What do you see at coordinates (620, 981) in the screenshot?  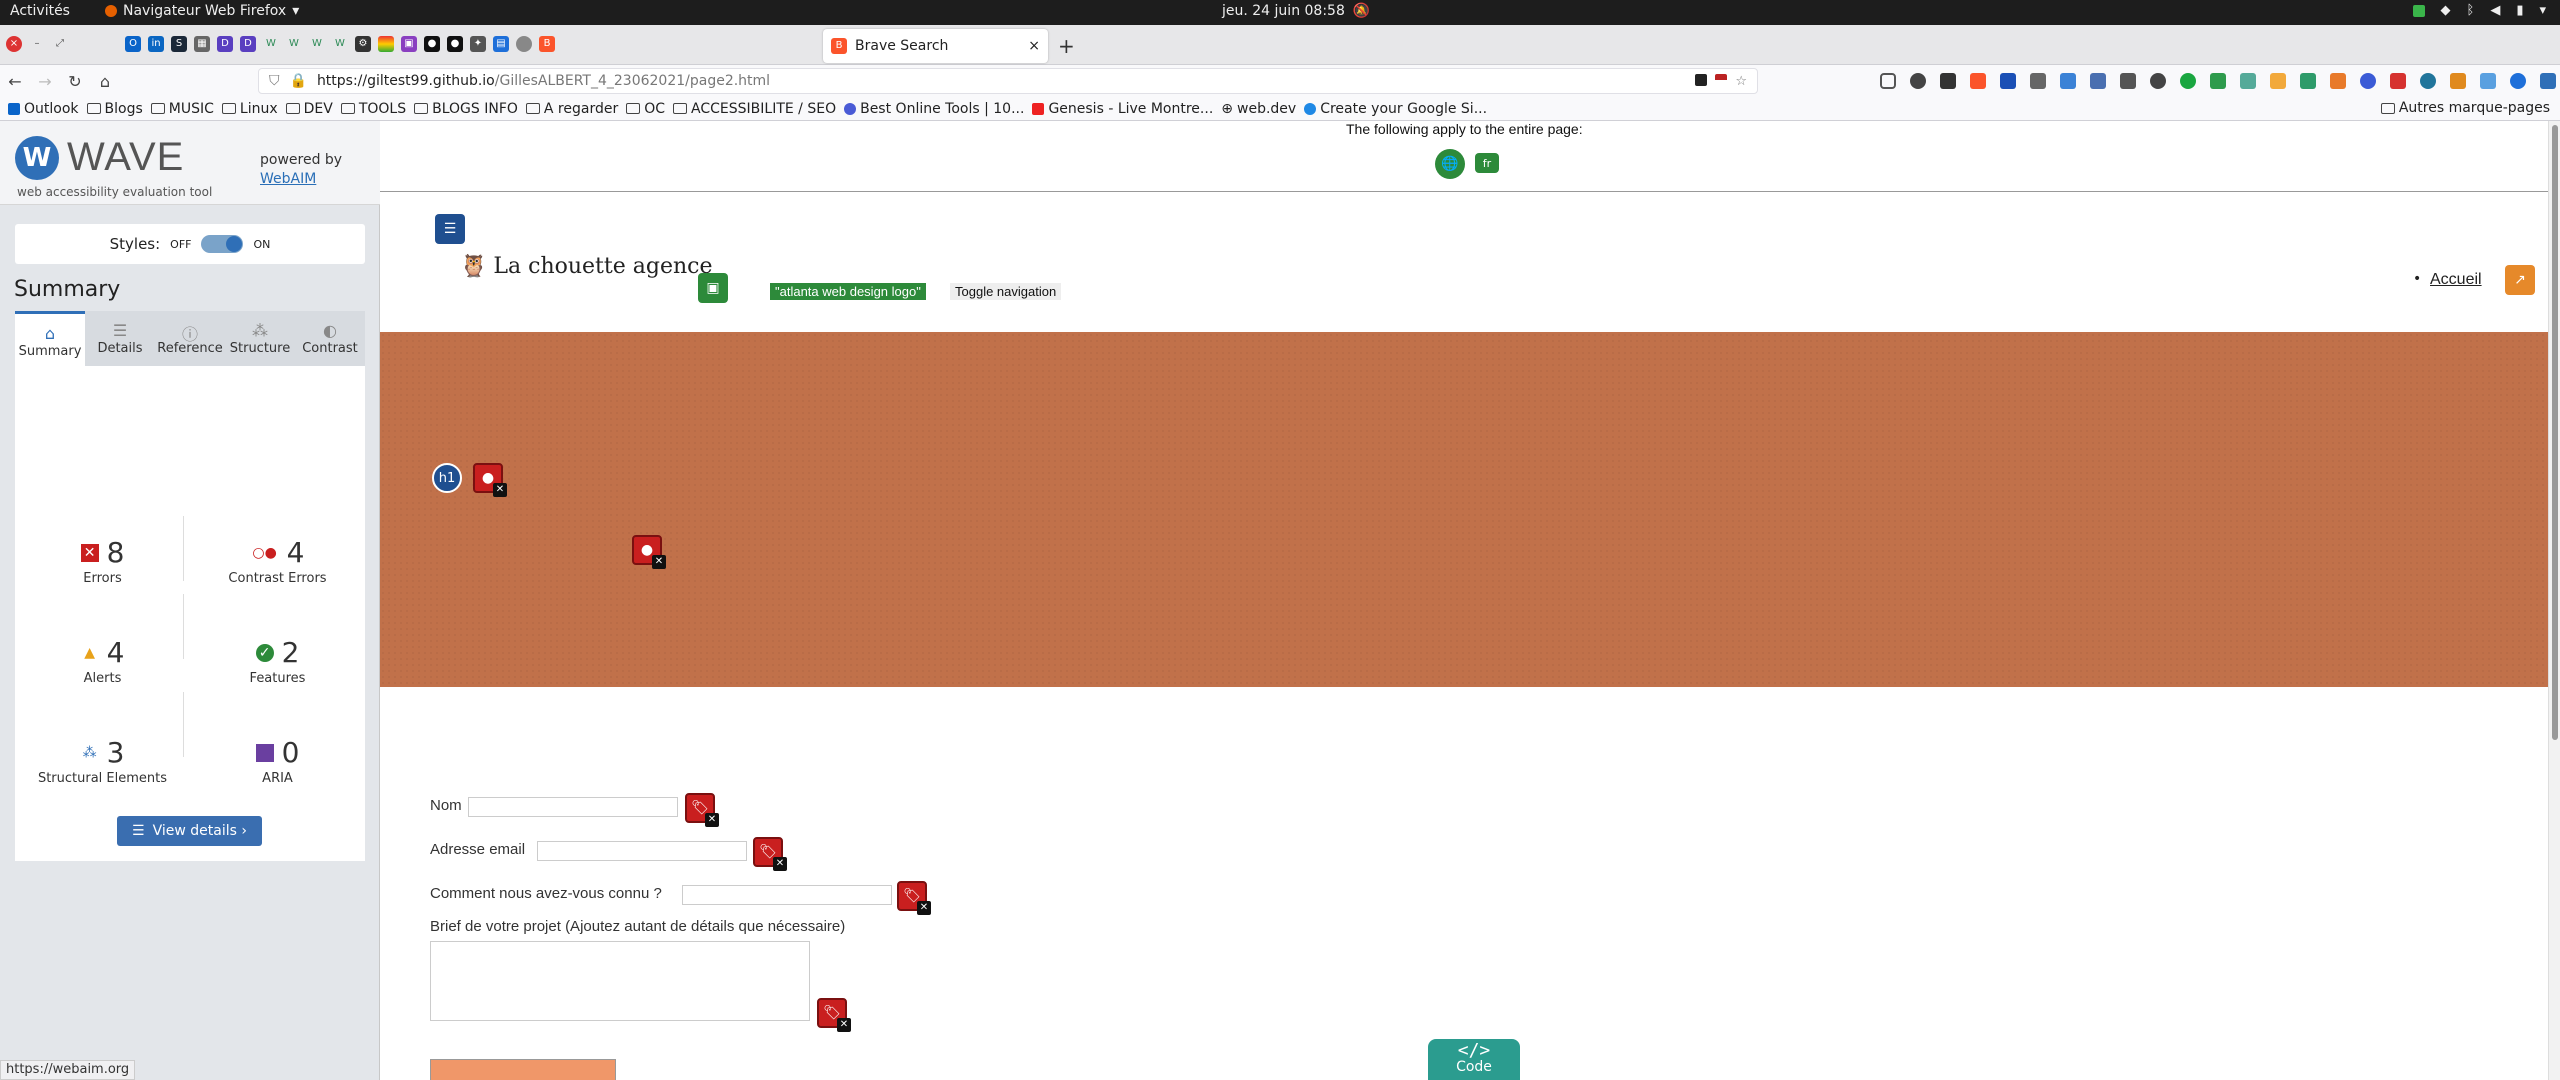 I see `textarea-brief` at bounding box center [620, 981].